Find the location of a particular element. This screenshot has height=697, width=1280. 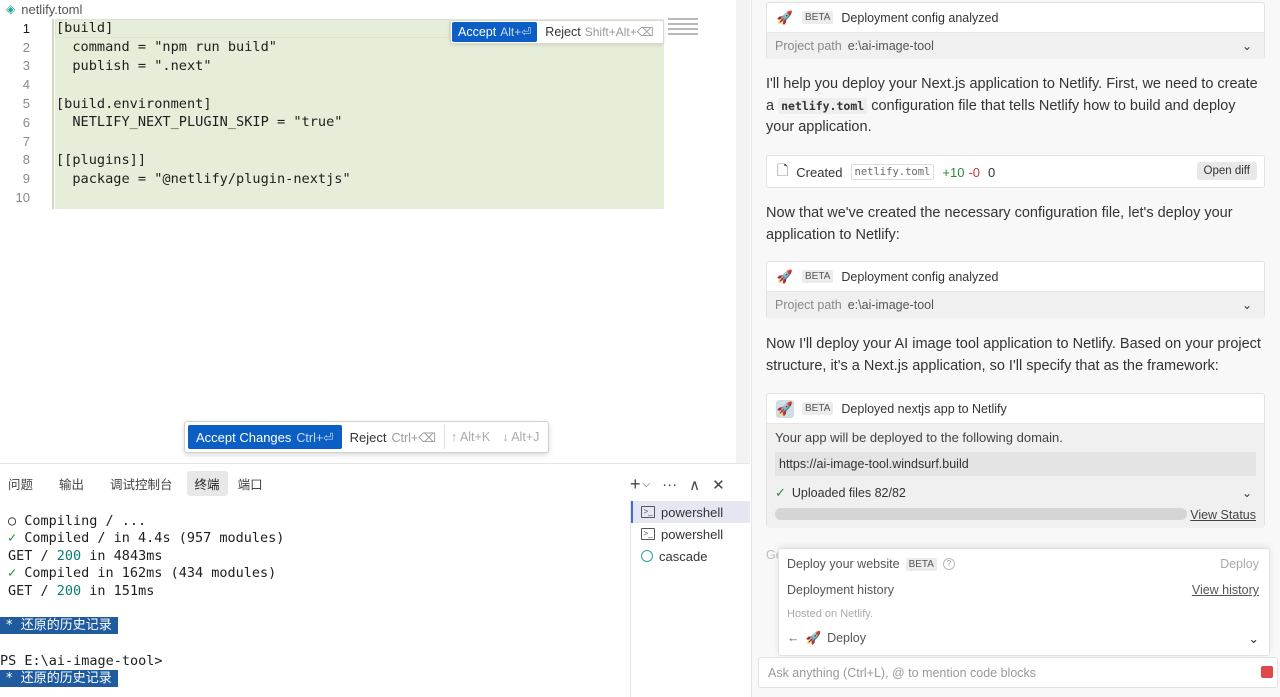

line-number: 1 is located at coordinates (26, 28).